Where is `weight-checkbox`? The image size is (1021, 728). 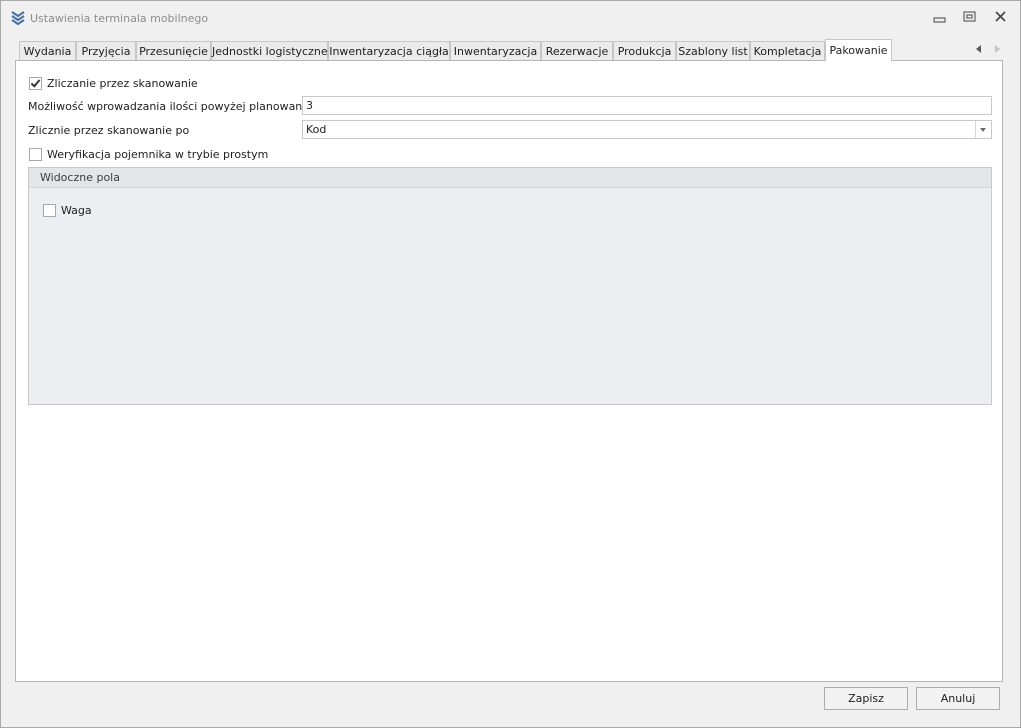 weight-checkbox is located at coordinates (49, 210).